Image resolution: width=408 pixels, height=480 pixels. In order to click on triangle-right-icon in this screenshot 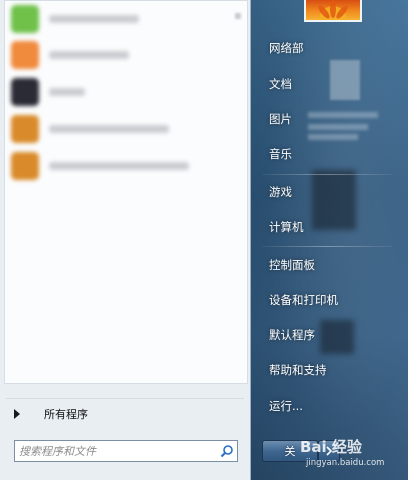, I will do `click(17, 414)`.